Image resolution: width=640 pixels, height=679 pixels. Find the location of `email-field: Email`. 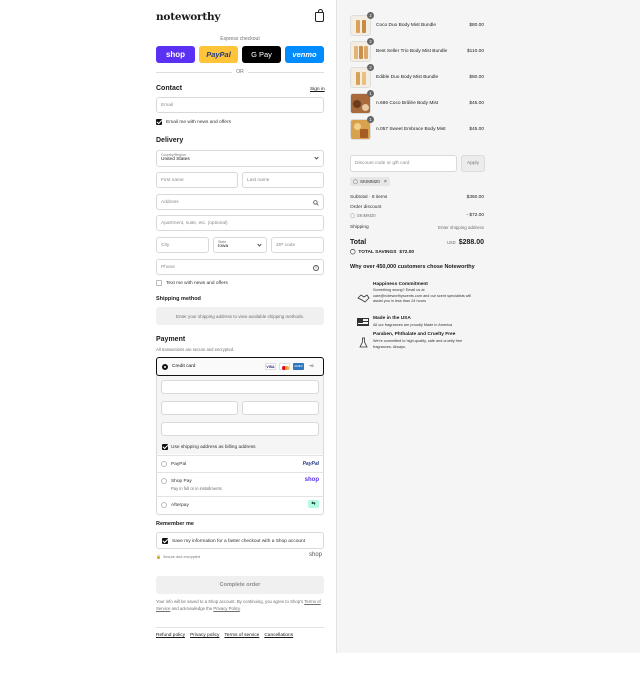

email-field: Email is located at coordinates (240, 105).